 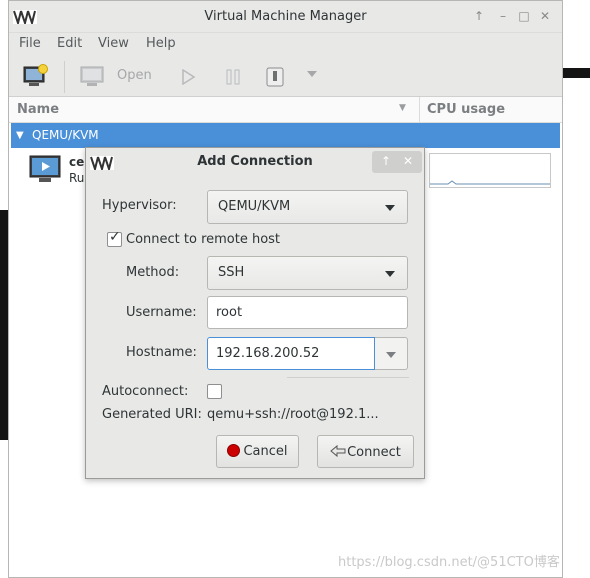 What do you see at coordinates (134, 75) in the screenshot?
I see `open-button: Open` at bounding box center [134, 75].